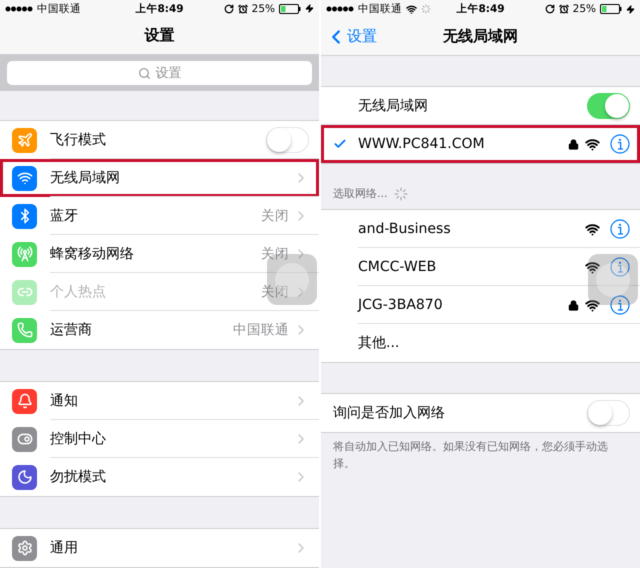 This screenshot has height=568, width=640. I want to click on switches-icon, so click(24, 439).